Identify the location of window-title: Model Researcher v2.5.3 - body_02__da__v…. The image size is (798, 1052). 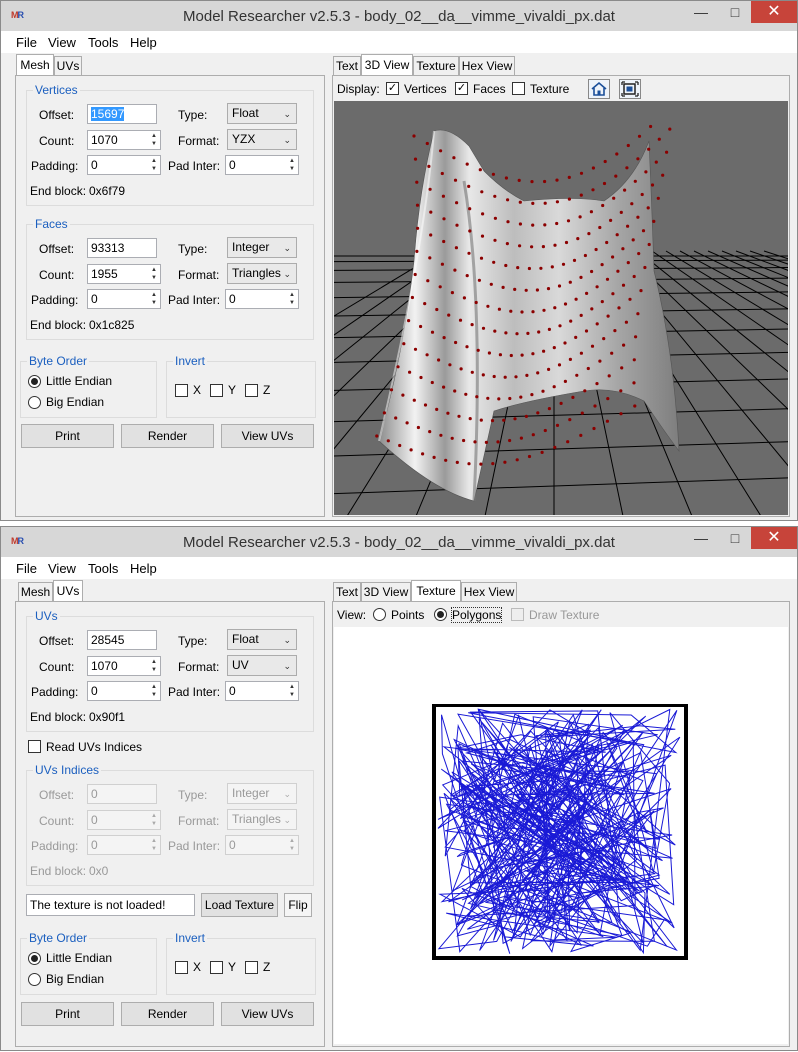
(399, 16).